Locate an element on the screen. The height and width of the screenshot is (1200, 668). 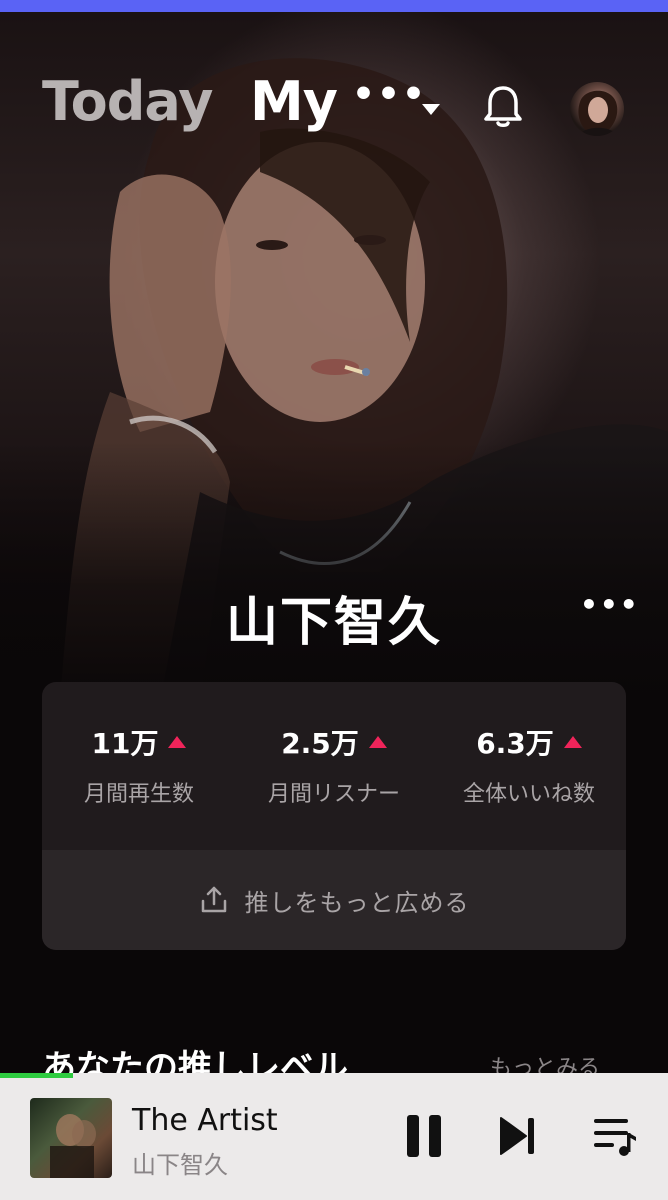
artist-name: 山下智久 is located at coordinates (333, 623).